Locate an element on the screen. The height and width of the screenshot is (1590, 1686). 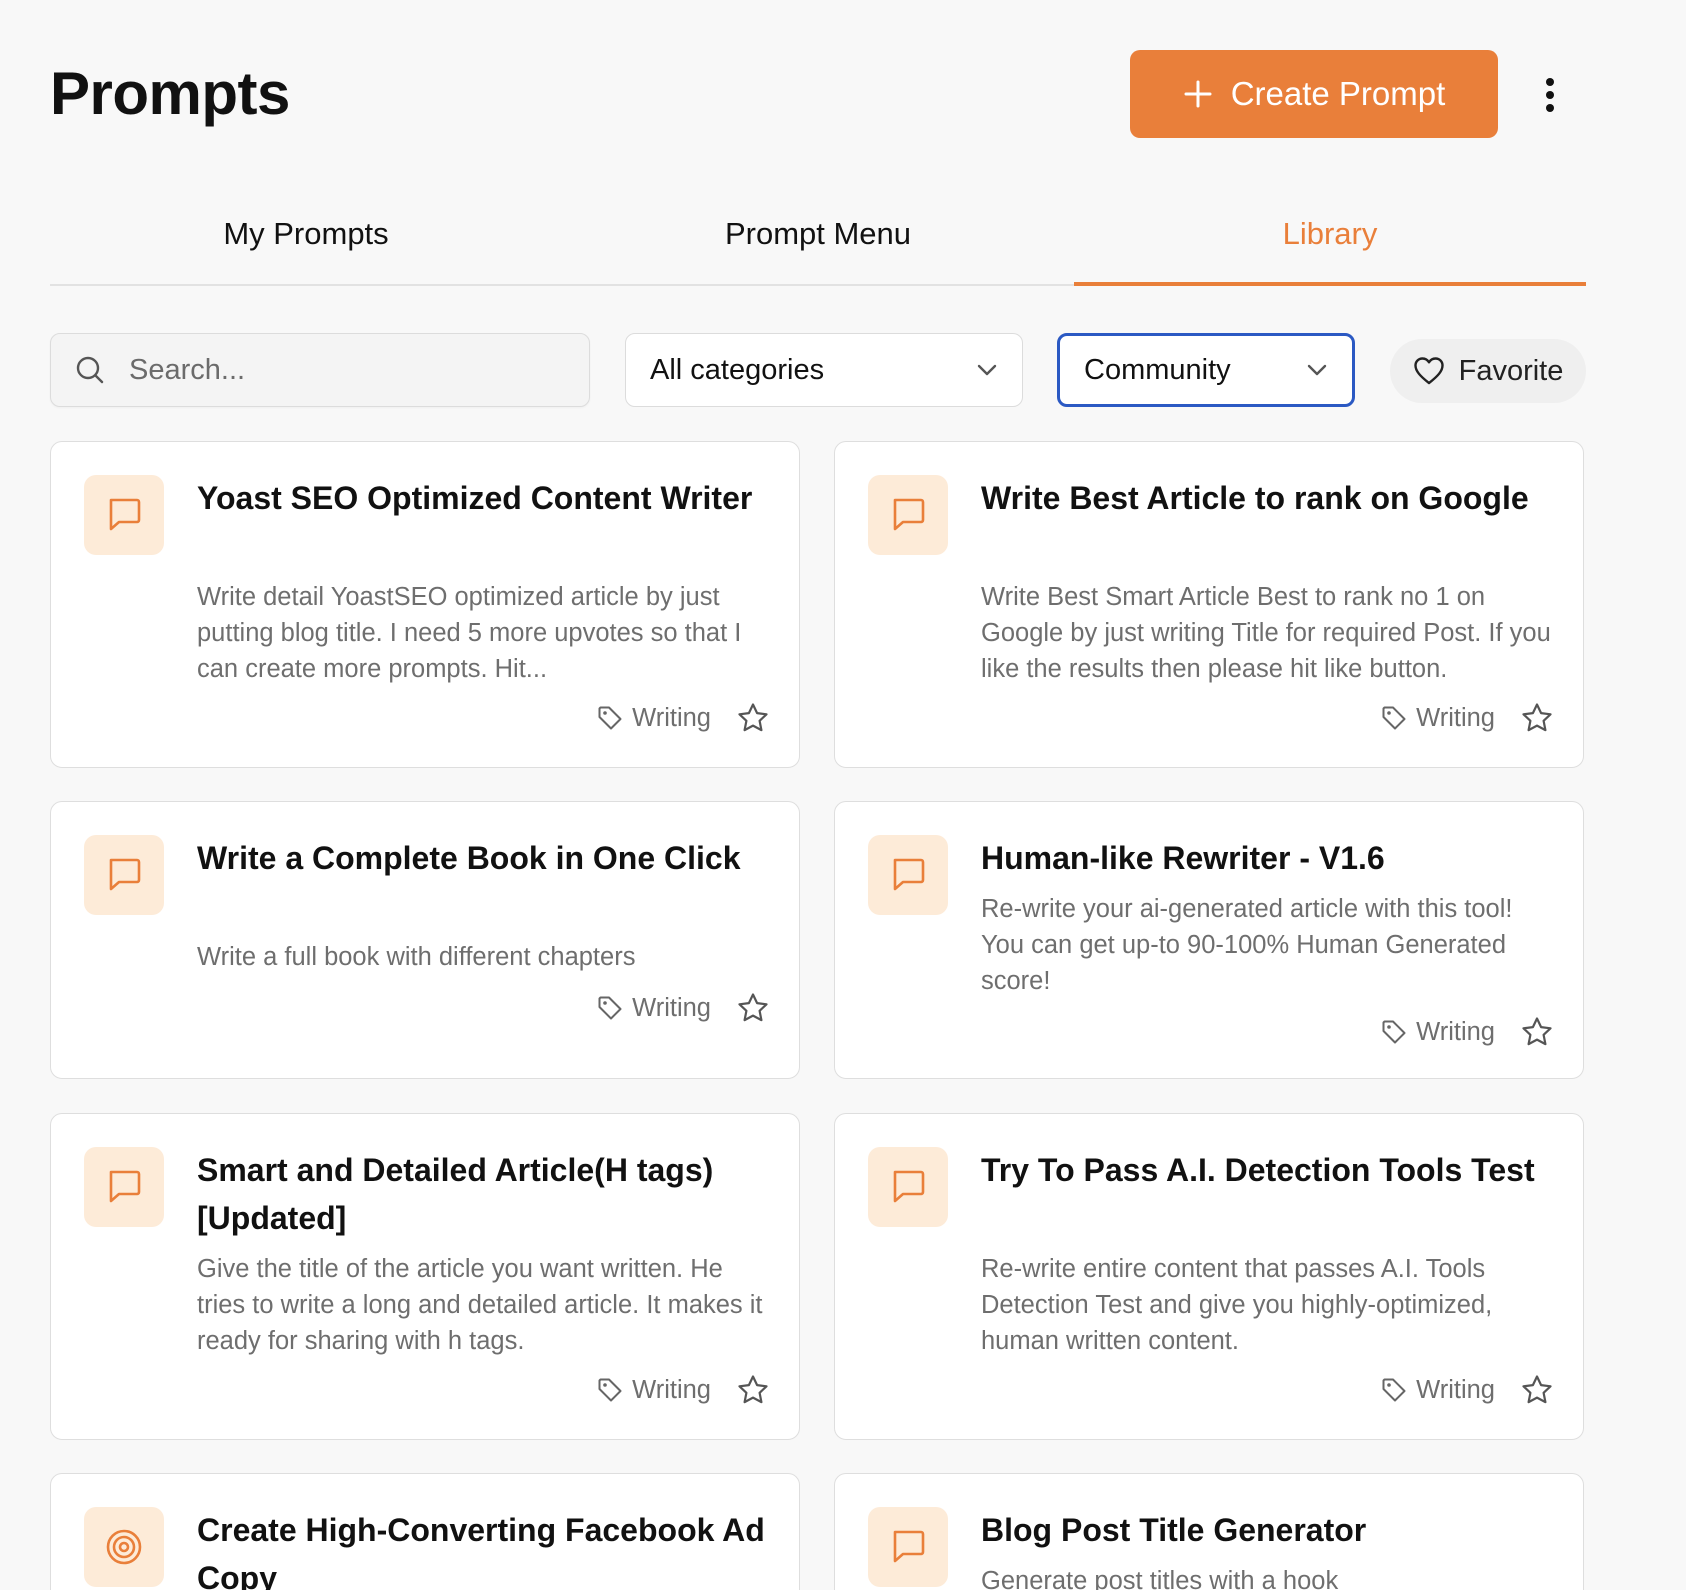
plus-icon is located at coordinates (1198, 94).